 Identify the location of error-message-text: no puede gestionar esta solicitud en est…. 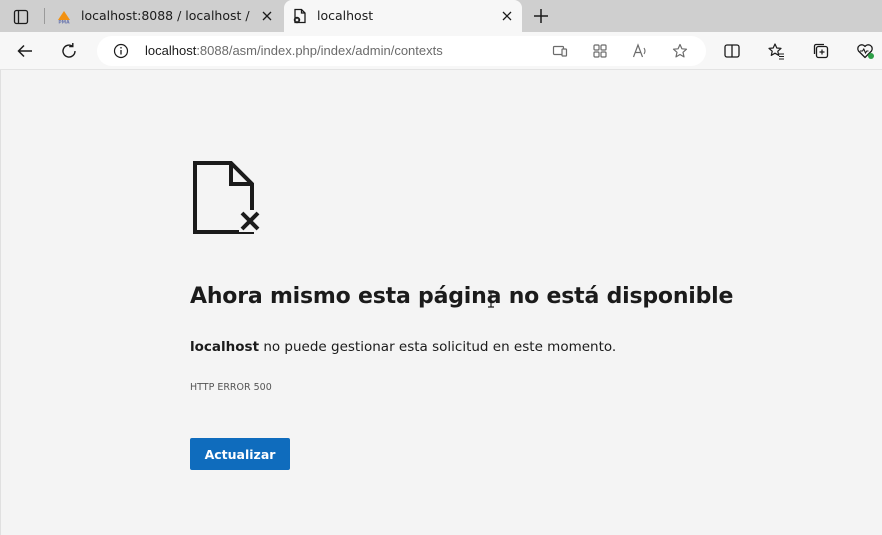
(438, 347).